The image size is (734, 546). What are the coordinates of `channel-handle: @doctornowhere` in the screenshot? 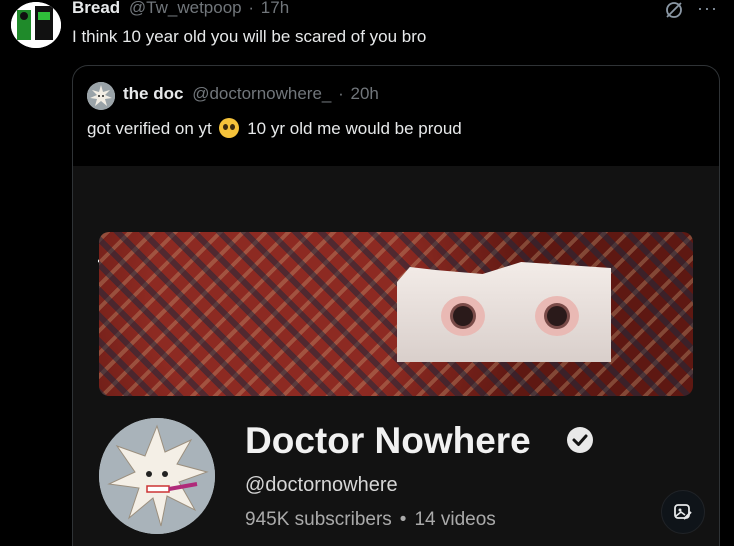 It's located at (321, 485).